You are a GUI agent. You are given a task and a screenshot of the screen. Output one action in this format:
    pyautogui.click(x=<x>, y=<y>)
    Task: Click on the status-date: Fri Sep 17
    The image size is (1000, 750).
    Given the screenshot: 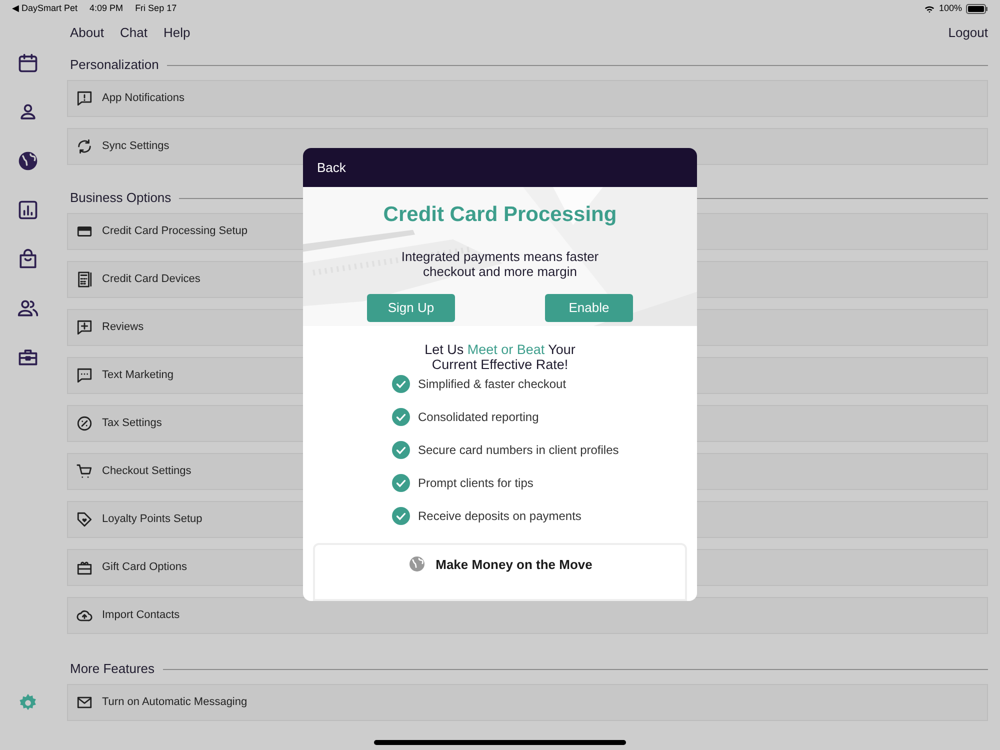 What is the action you would take?
    pyautogui.click(x=156, y=9)
    